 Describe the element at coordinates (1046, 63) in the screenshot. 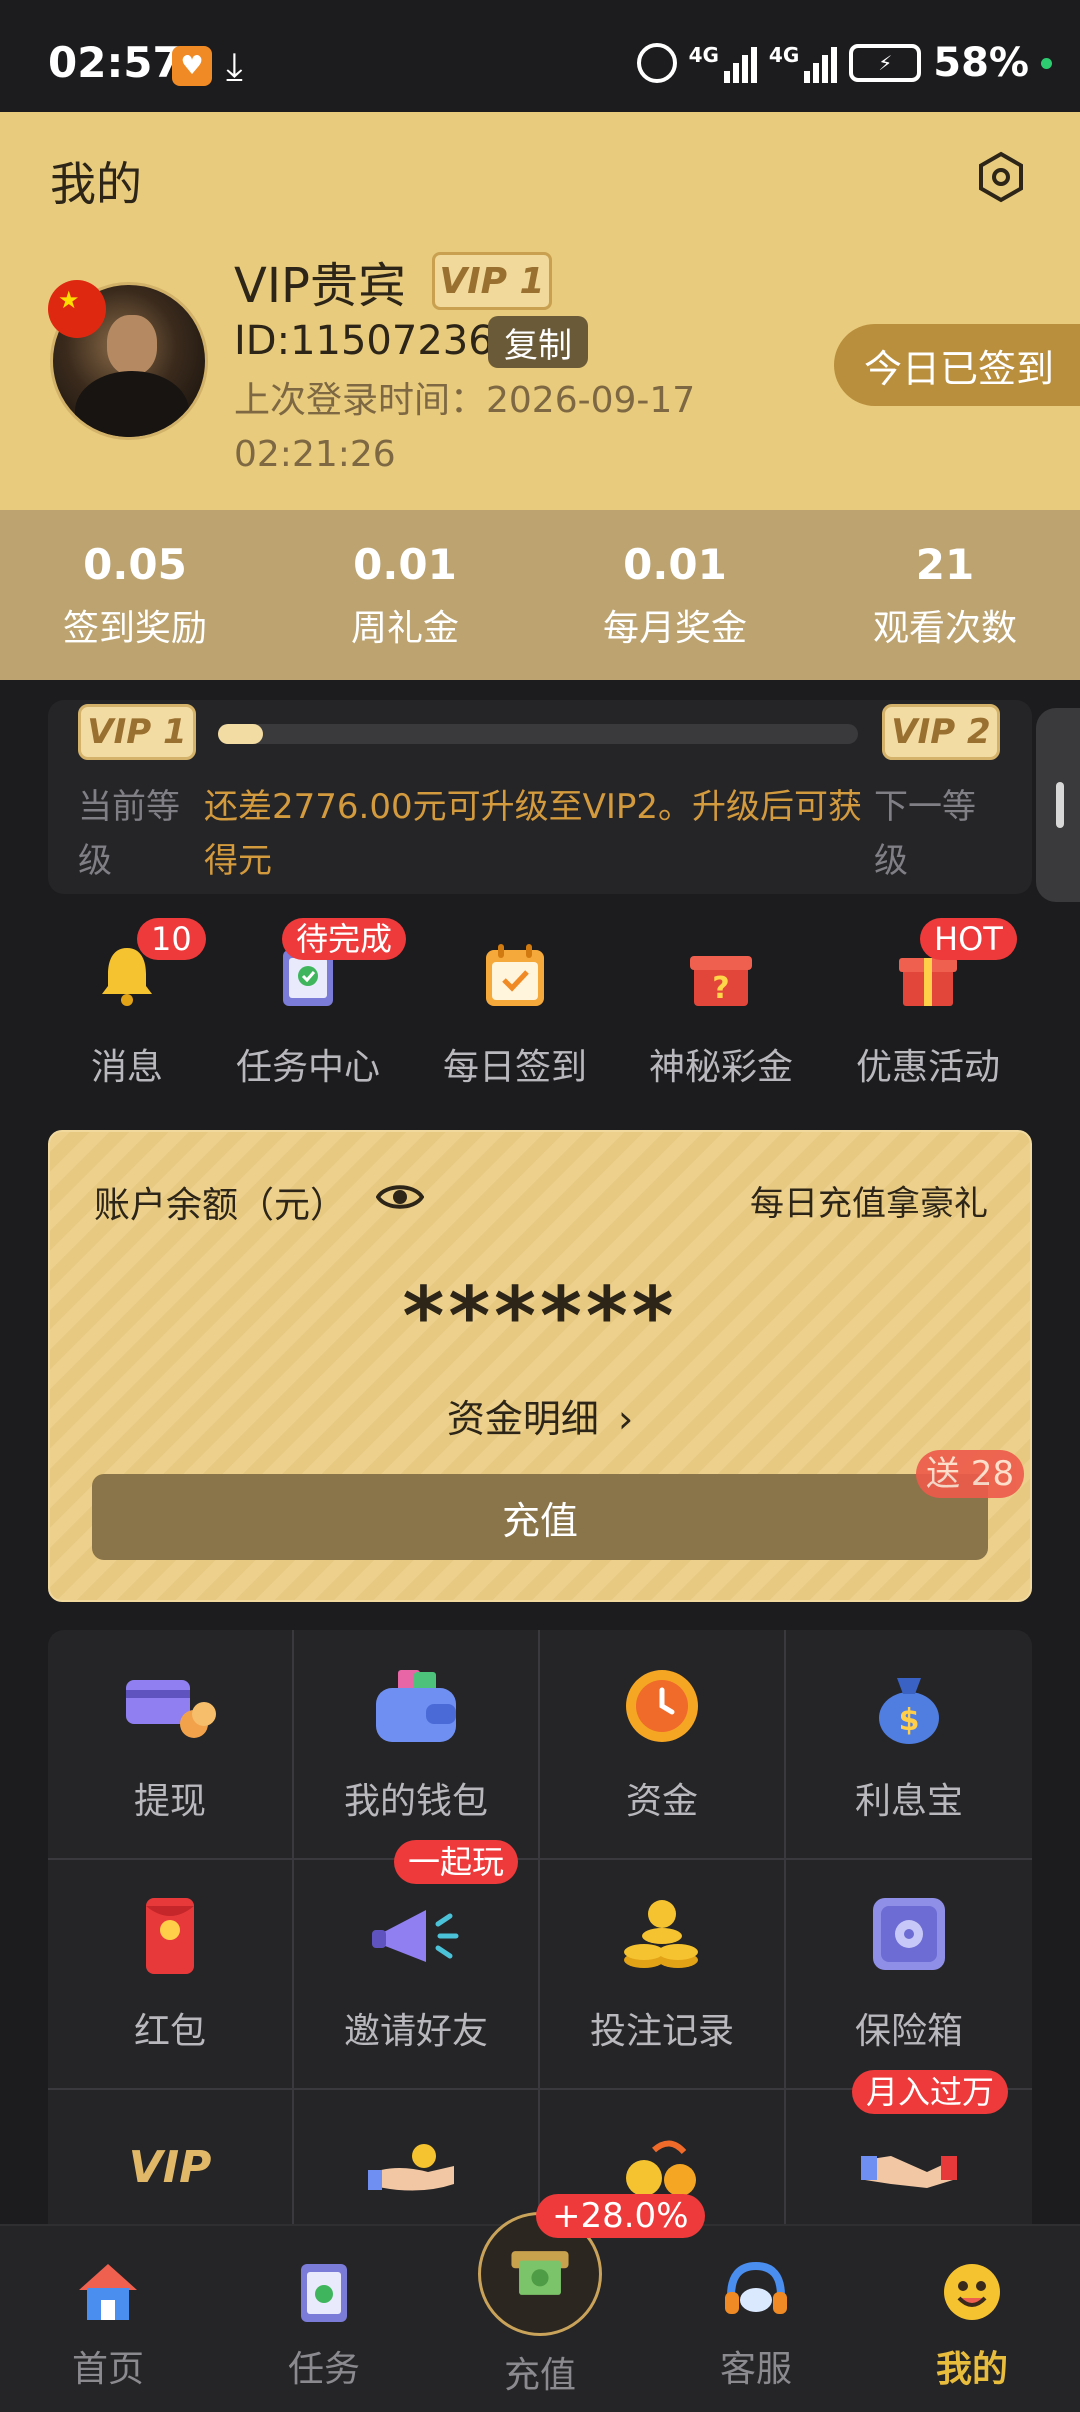

I see `privacy-dot-icon` at that location.